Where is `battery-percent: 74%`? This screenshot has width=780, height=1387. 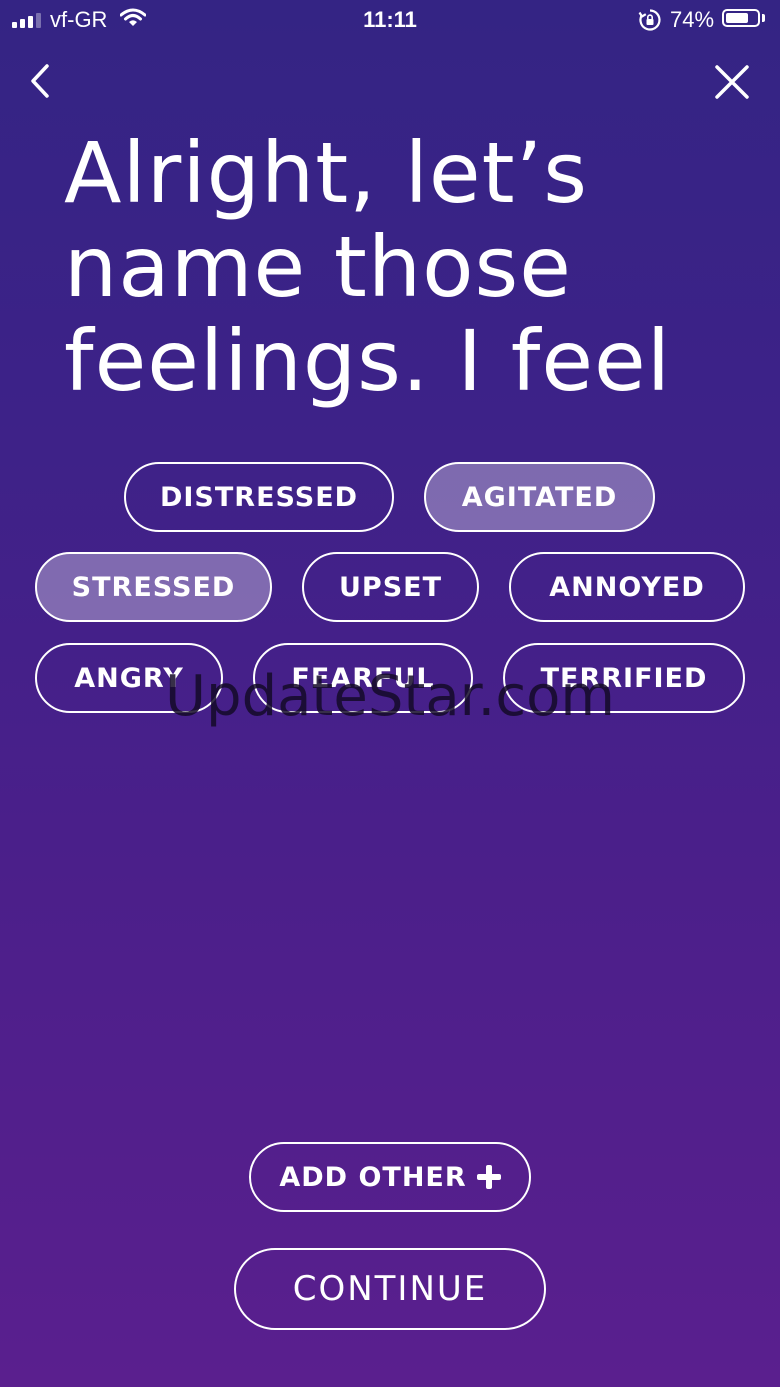
battery-percent: 74% is located at coordinates (692, 19).